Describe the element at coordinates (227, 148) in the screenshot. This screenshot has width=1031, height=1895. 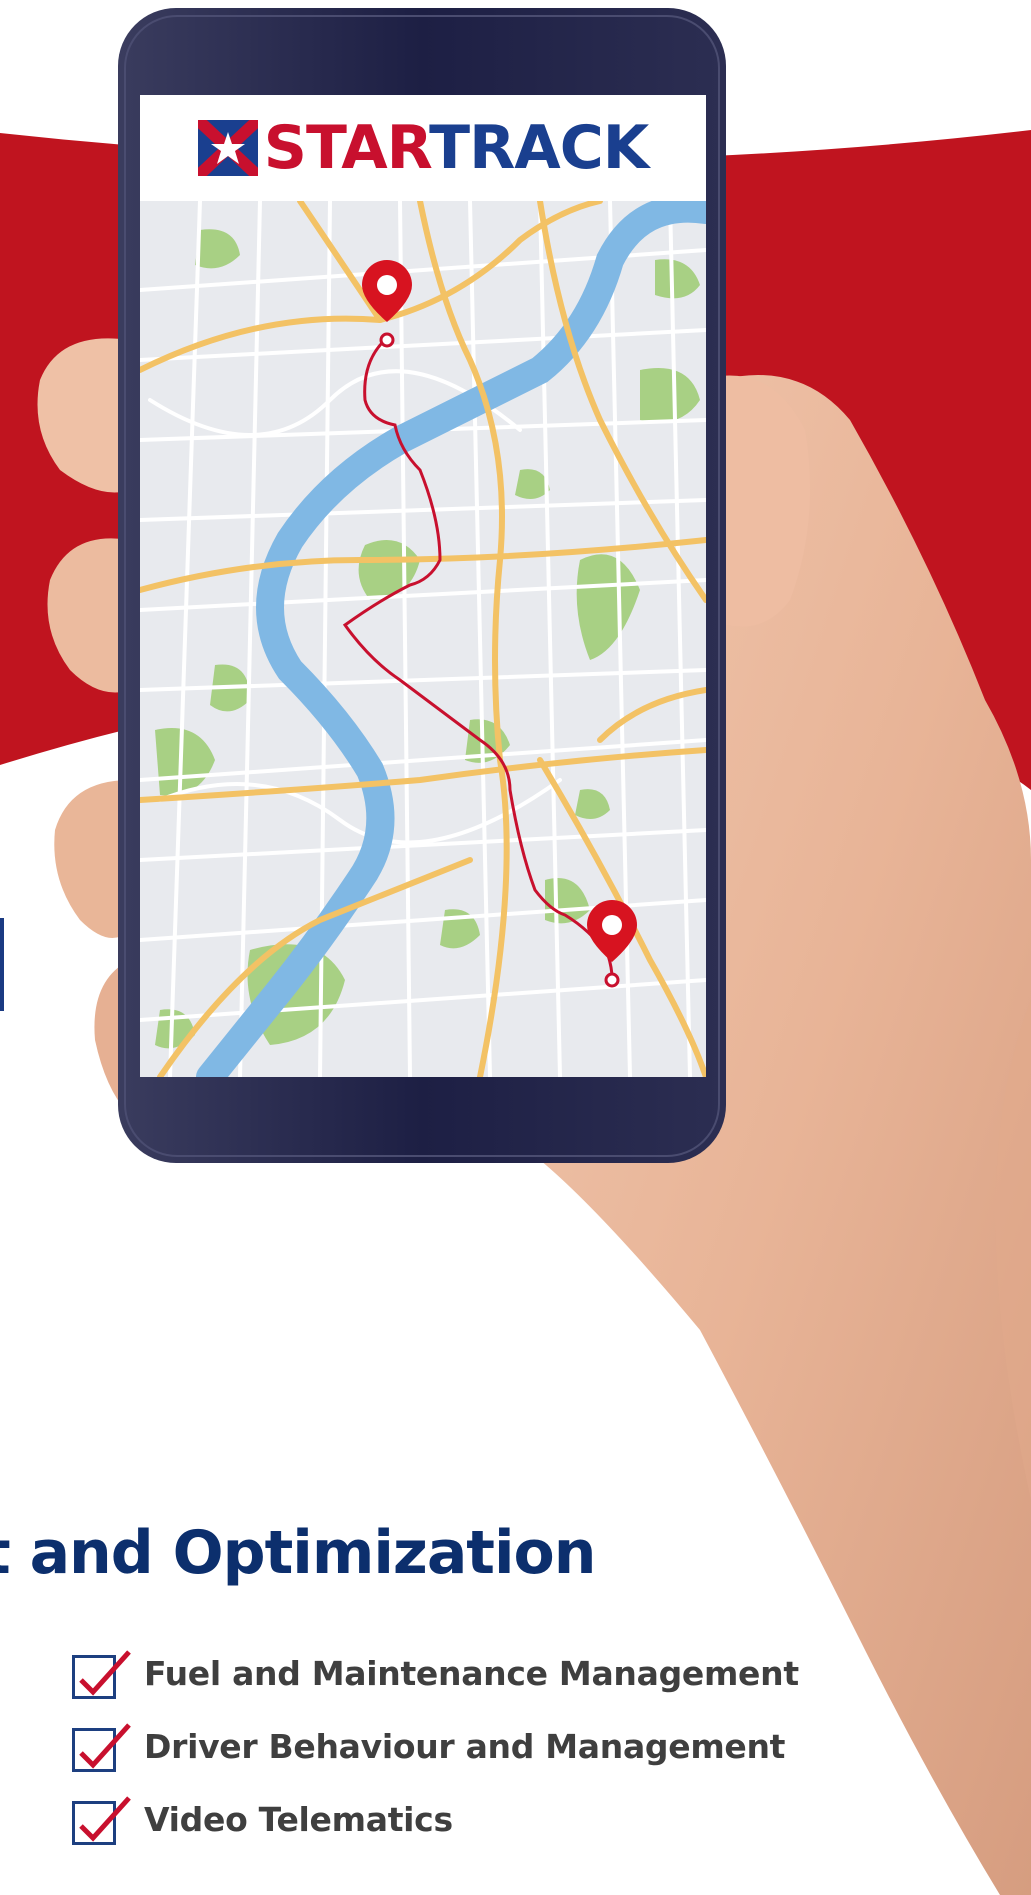
I see `logo-flag-icon` at that location.